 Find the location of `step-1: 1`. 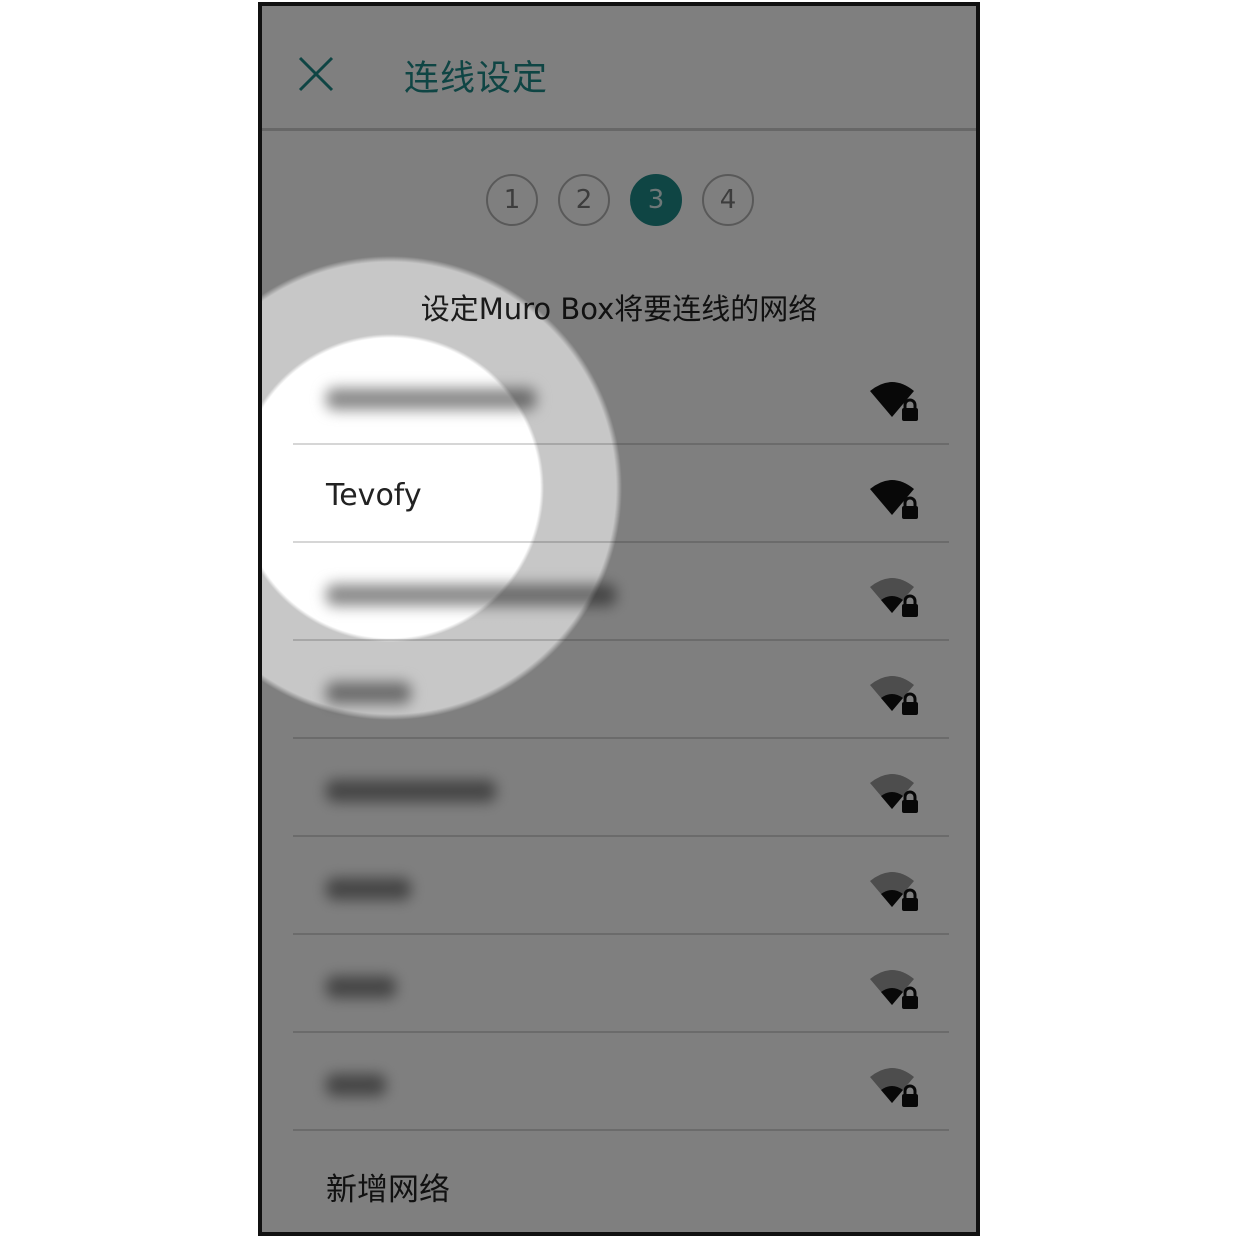

step-1: 1 is located at coordinates (512, 200).